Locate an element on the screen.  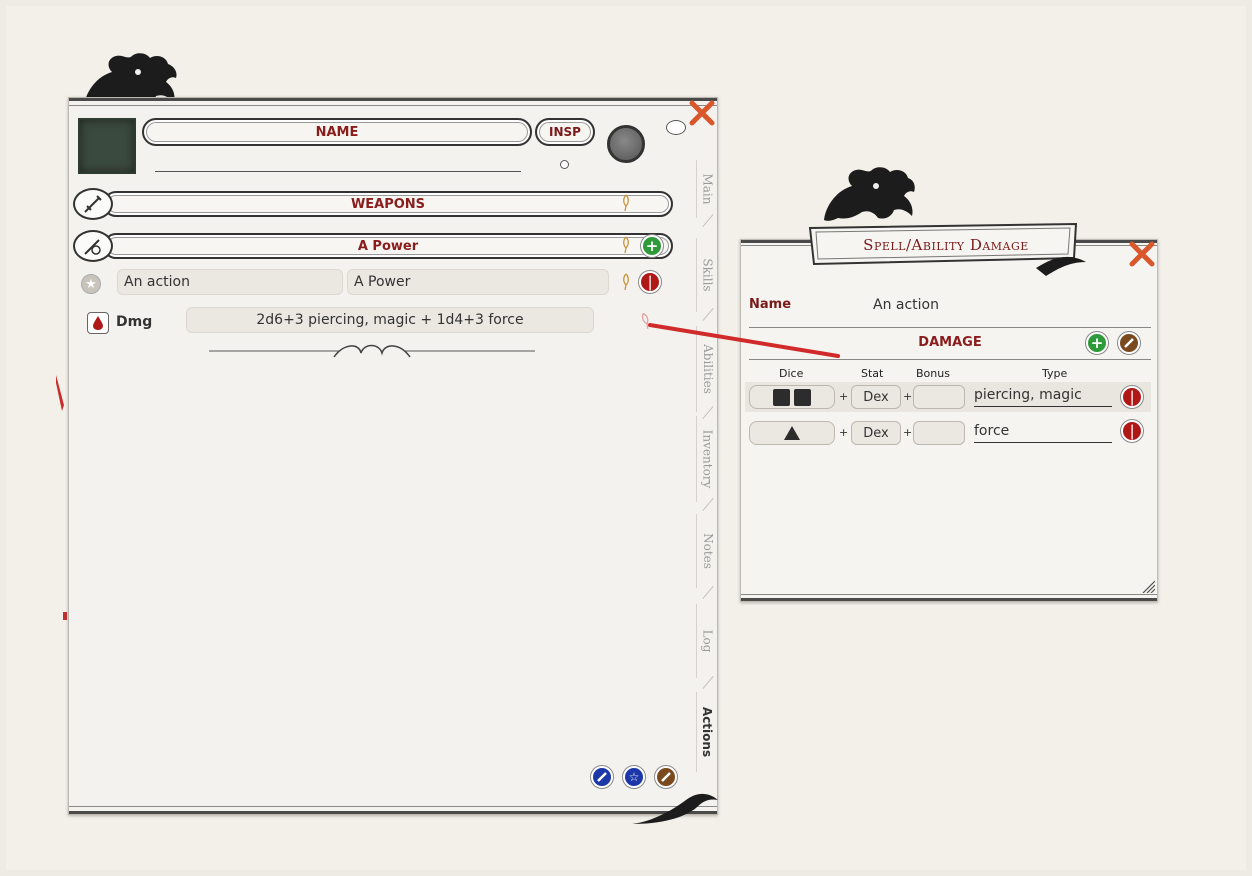
damage-row: + Dex + piercing, magic ❘ is located at coordinates (948, 397).